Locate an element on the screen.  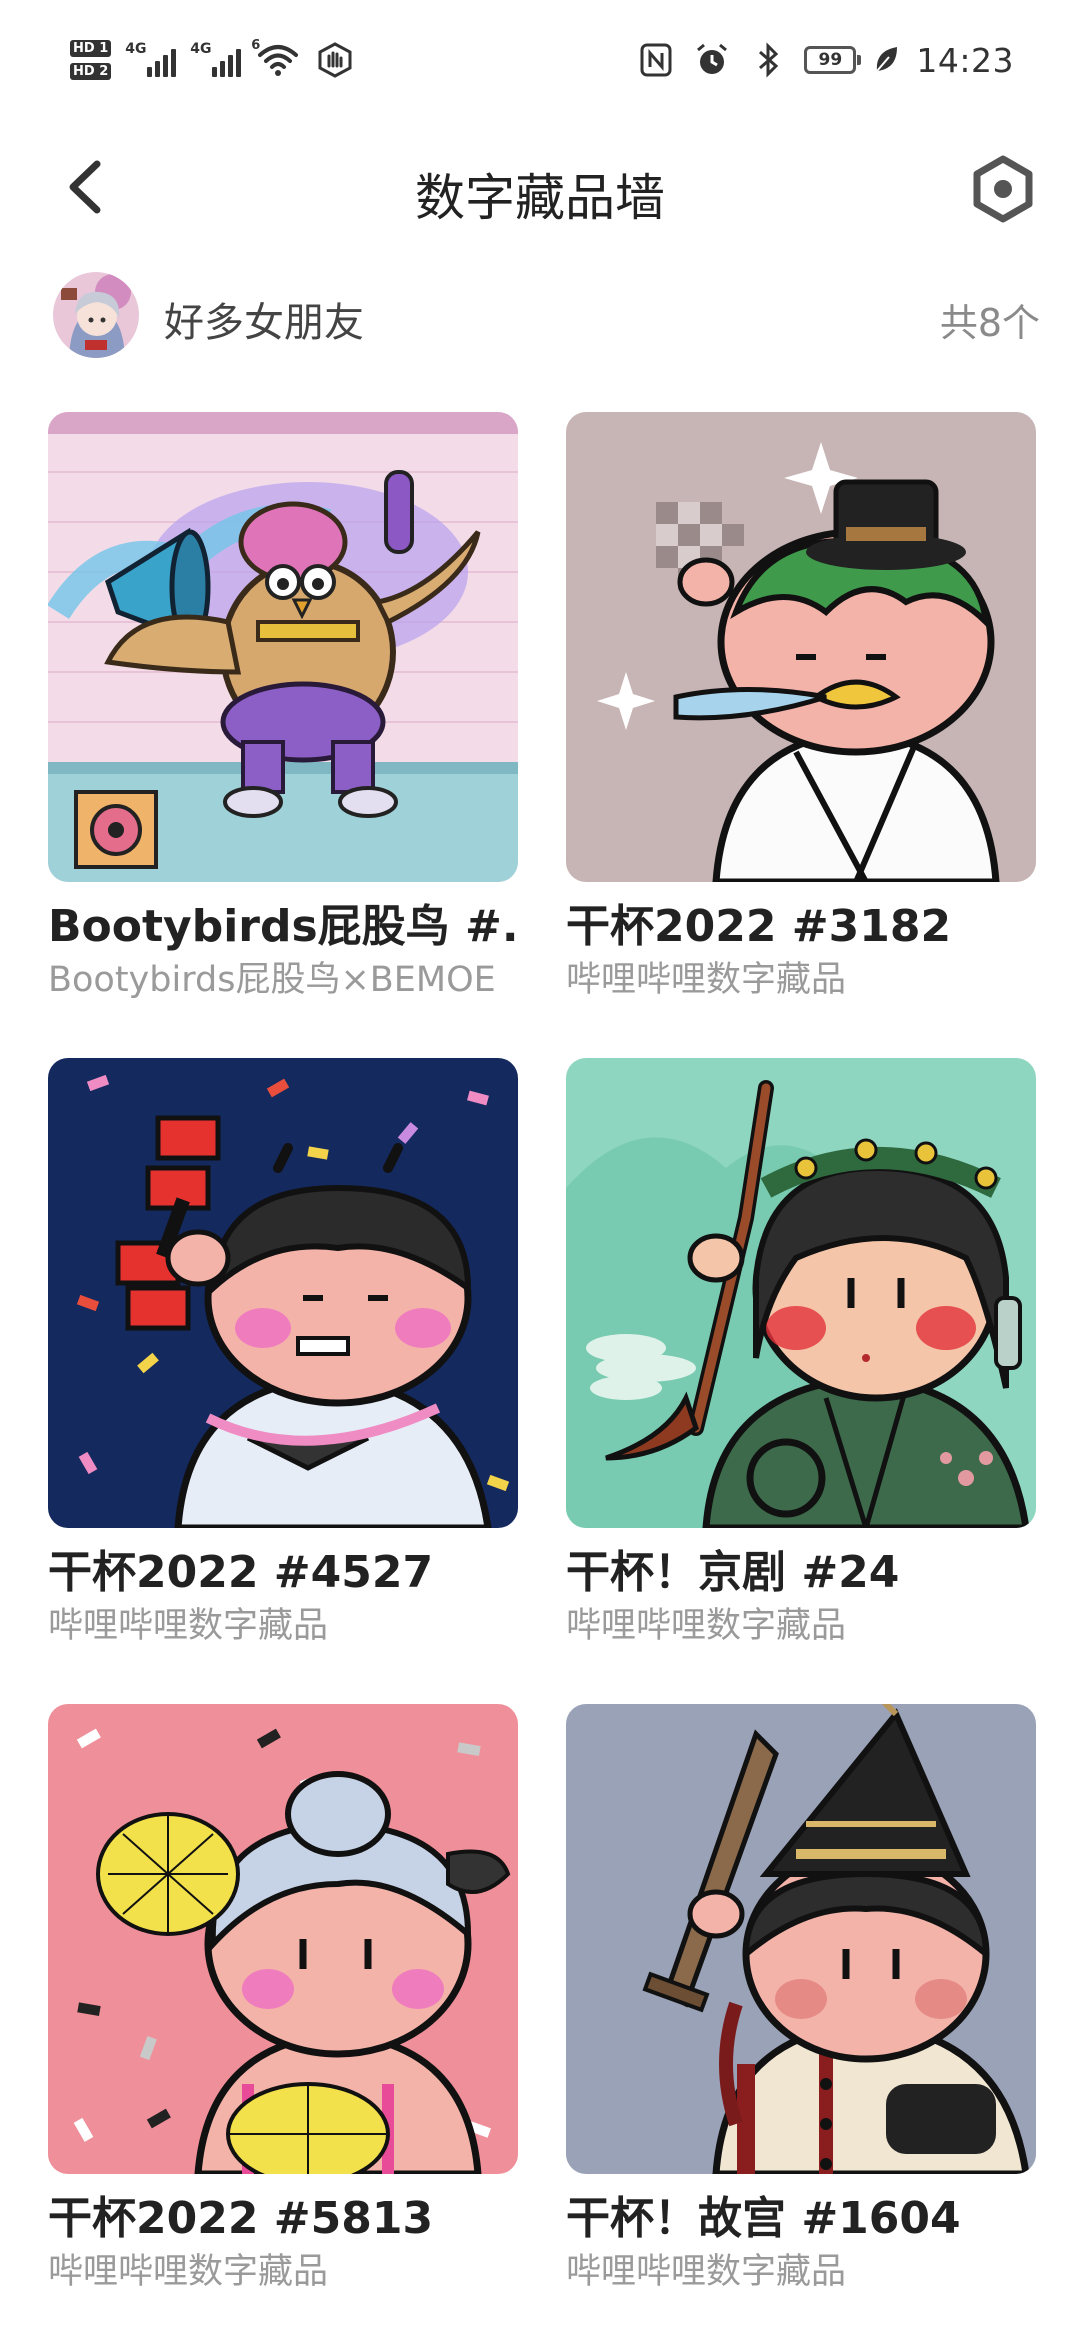
collectible-card: 干杯2022 #5813 哔哩哔哩数字藏品 is located at coordinates (283, 1999).